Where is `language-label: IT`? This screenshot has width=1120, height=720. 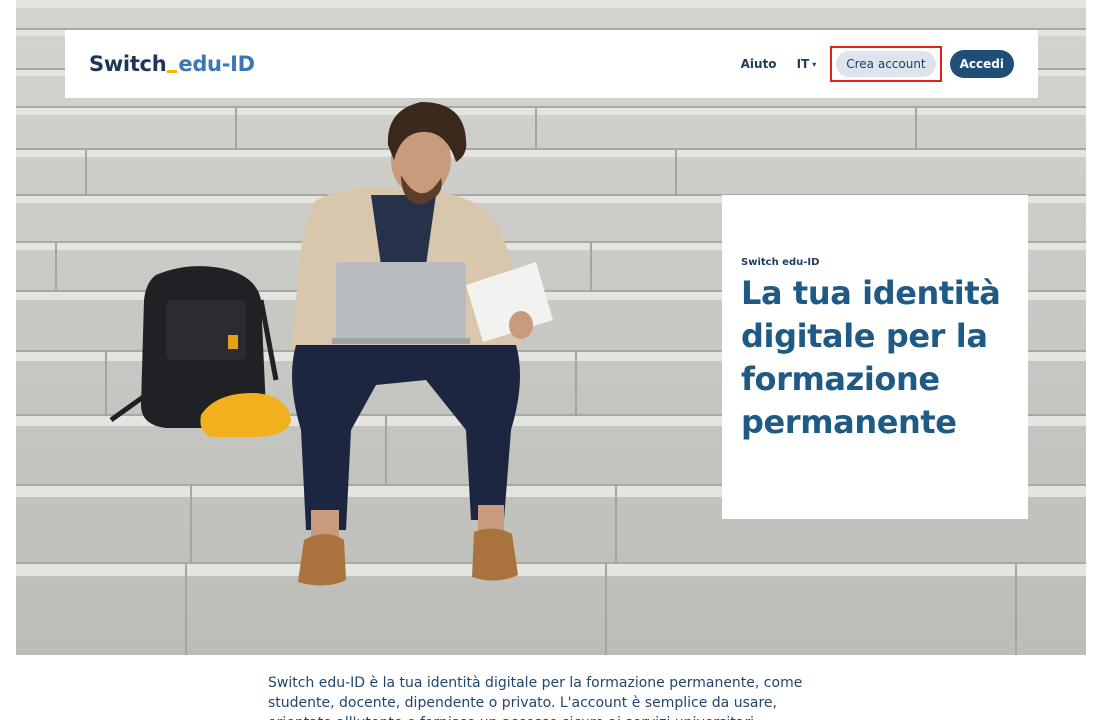
language-label: IT is located at coordinates (803, 64).